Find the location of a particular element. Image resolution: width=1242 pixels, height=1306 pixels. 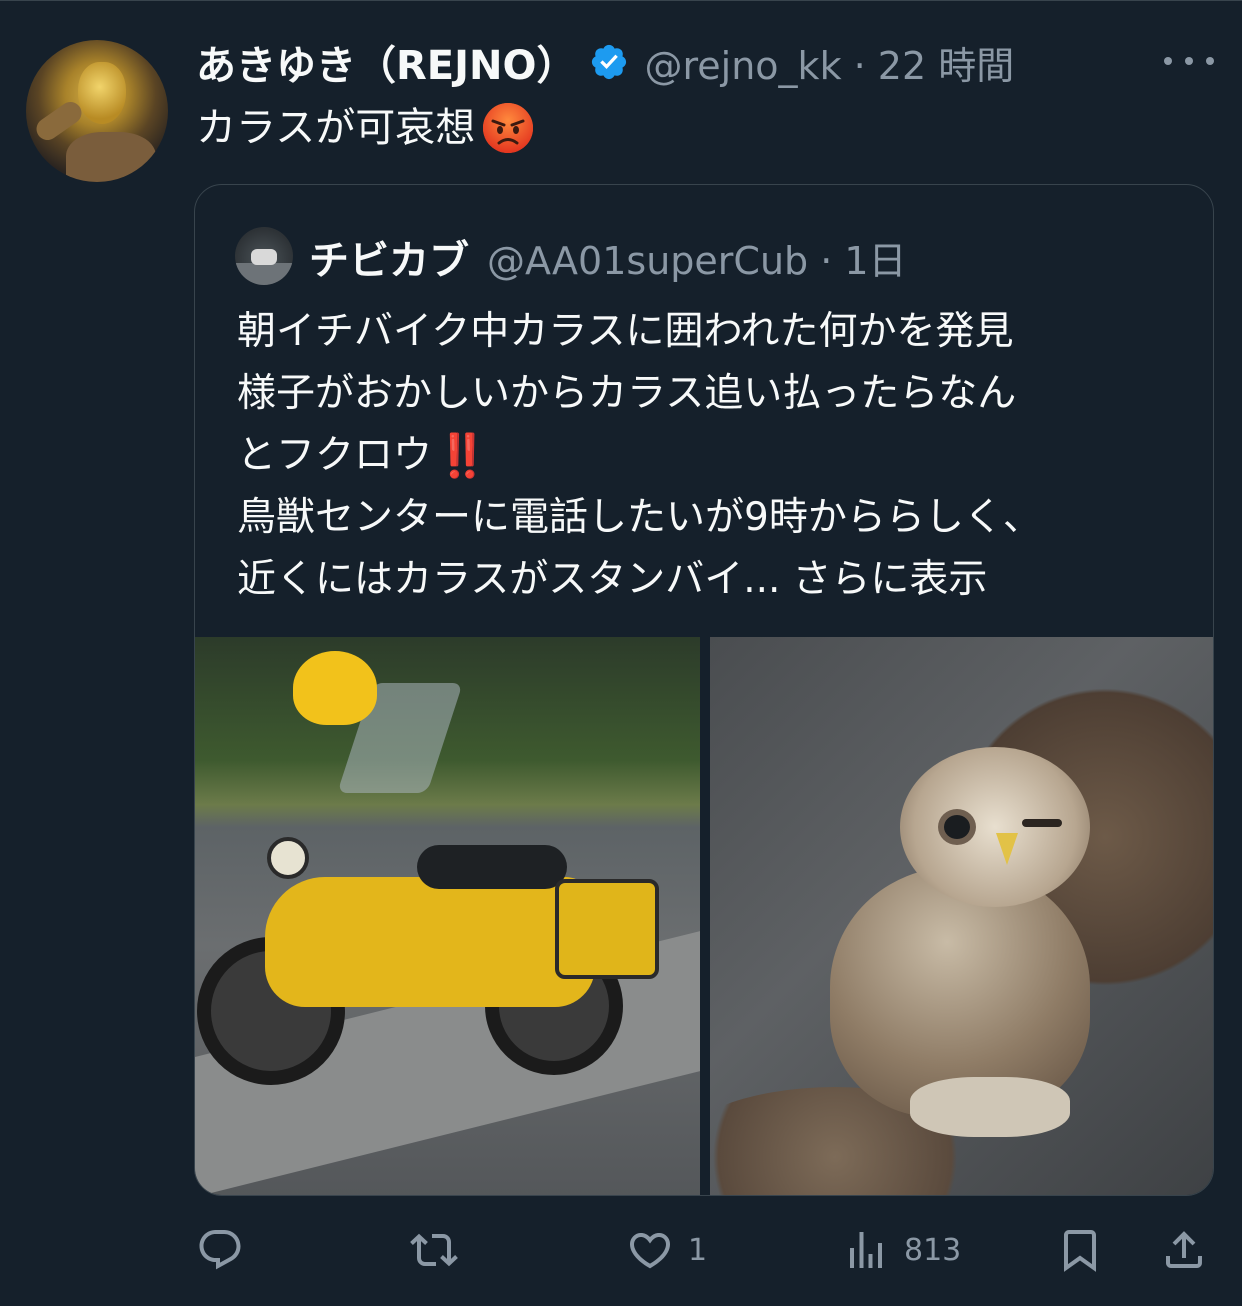

show-more-link: さらに表示 is located at coordinates (889, 580).